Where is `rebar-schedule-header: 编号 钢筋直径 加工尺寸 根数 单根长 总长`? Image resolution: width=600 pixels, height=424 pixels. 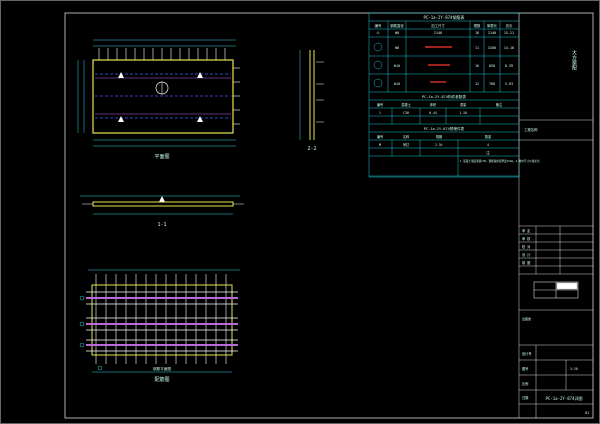
rebar-schedule-header: 编号 钢筋直径 加工尺寸 根数 单根长 总长 is located at coordinates (444, 25).